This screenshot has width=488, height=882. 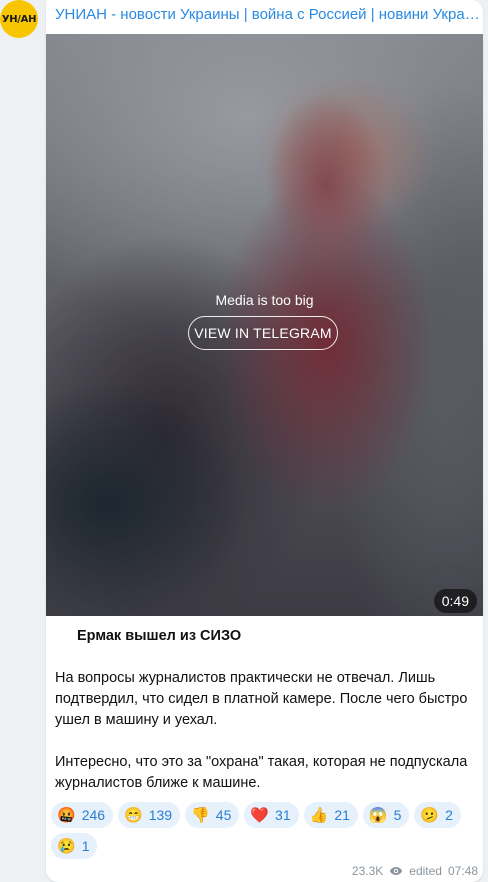 I want to click on crying-face-icon: 😢, so click(x=66, y=846).